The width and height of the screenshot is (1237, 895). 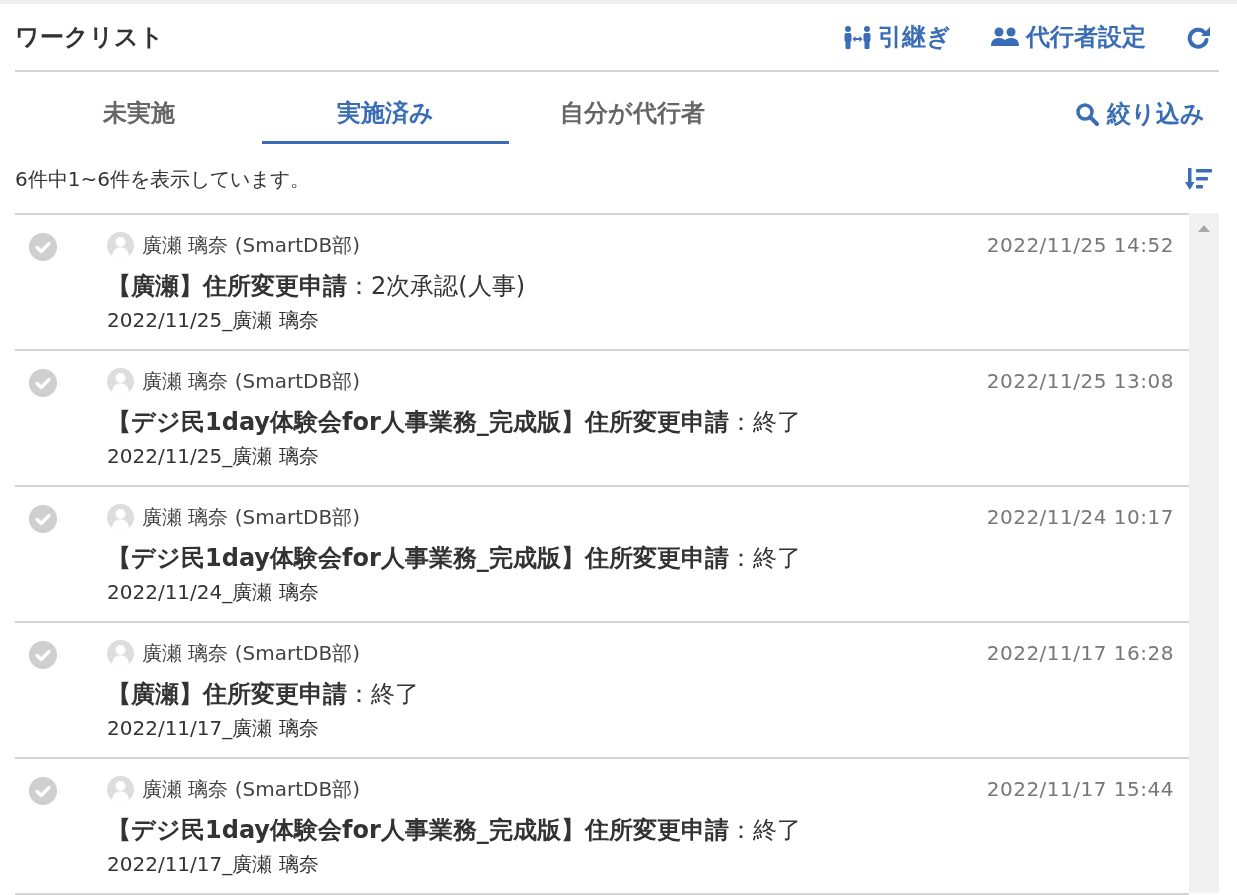 What do you see at coordinates (1140, 108) in the screenshot?
I see `filter-button: 絞り込み` at bounding box center [1140, 108].